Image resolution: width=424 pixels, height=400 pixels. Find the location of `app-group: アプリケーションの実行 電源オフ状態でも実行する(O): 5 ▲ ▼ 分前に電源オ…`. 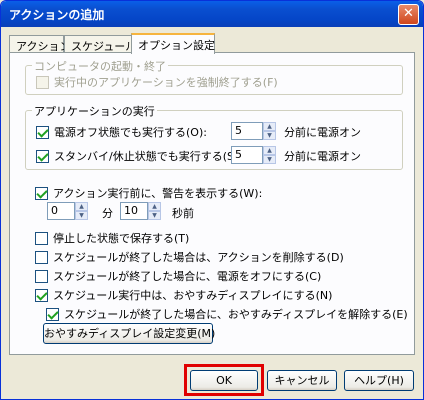

app-group: アプリケーションの実行 電源オフ状態でも実行する(O): 5 ▲ ▼ 分前に電源オ… is located at coordinates (214, 136).